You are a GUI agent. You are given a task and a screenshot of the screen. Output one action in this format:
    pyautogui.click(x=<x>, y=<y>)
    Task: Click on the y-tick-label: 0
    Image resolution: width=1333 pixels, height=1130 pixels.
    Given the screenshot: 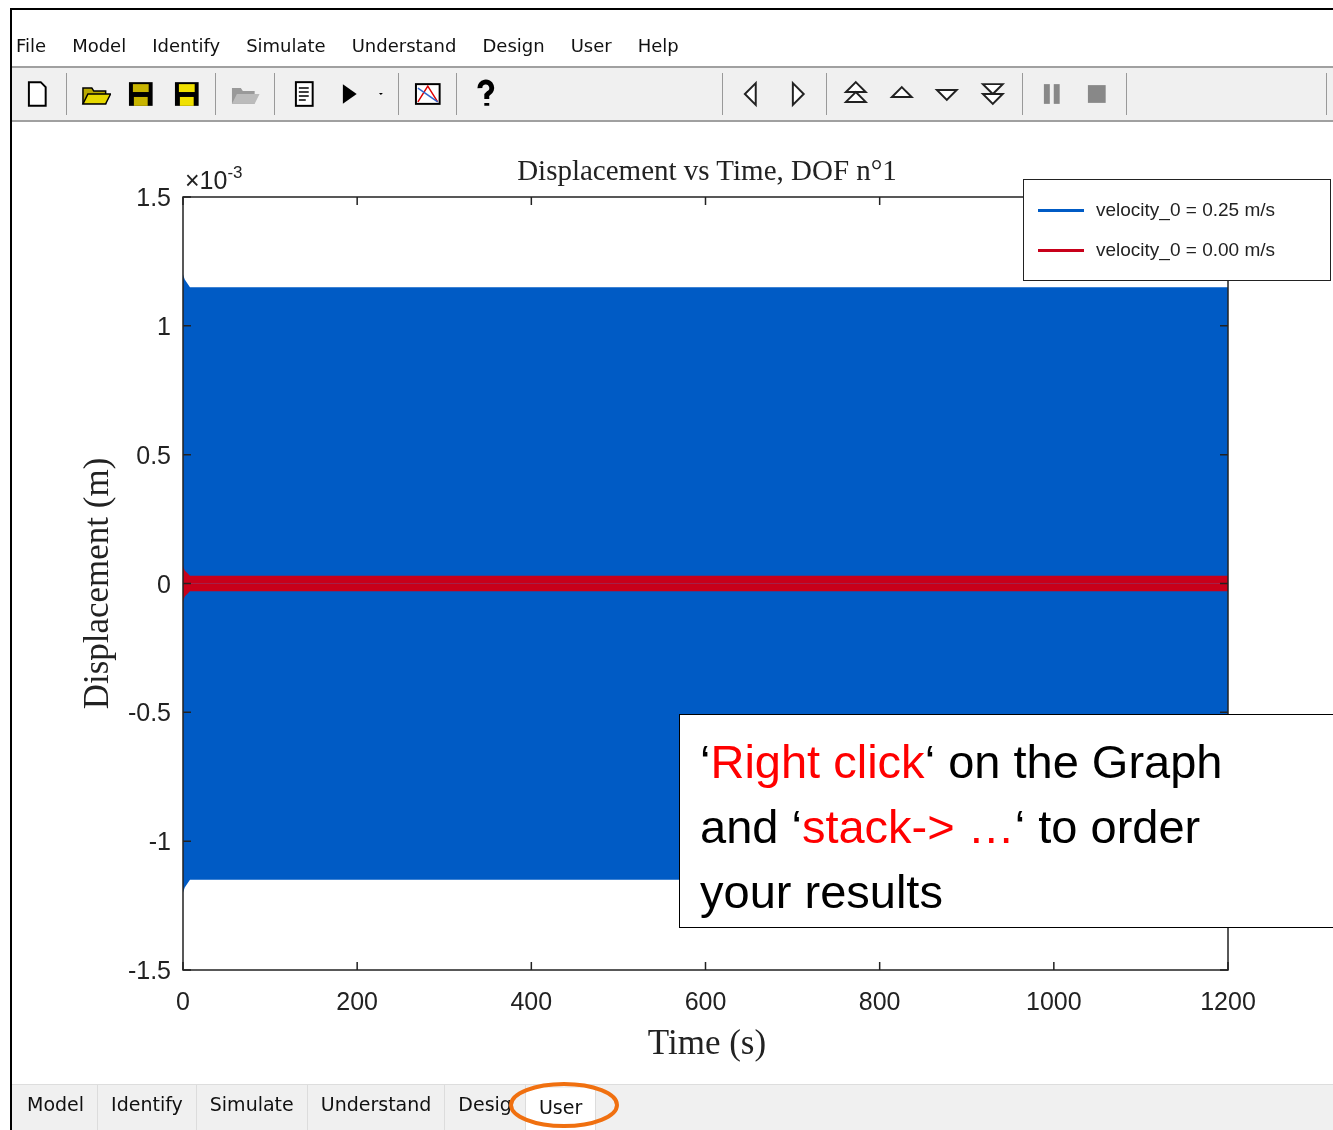 What is the action you would take?
    pyautogui.click(x=164, y=583)
    